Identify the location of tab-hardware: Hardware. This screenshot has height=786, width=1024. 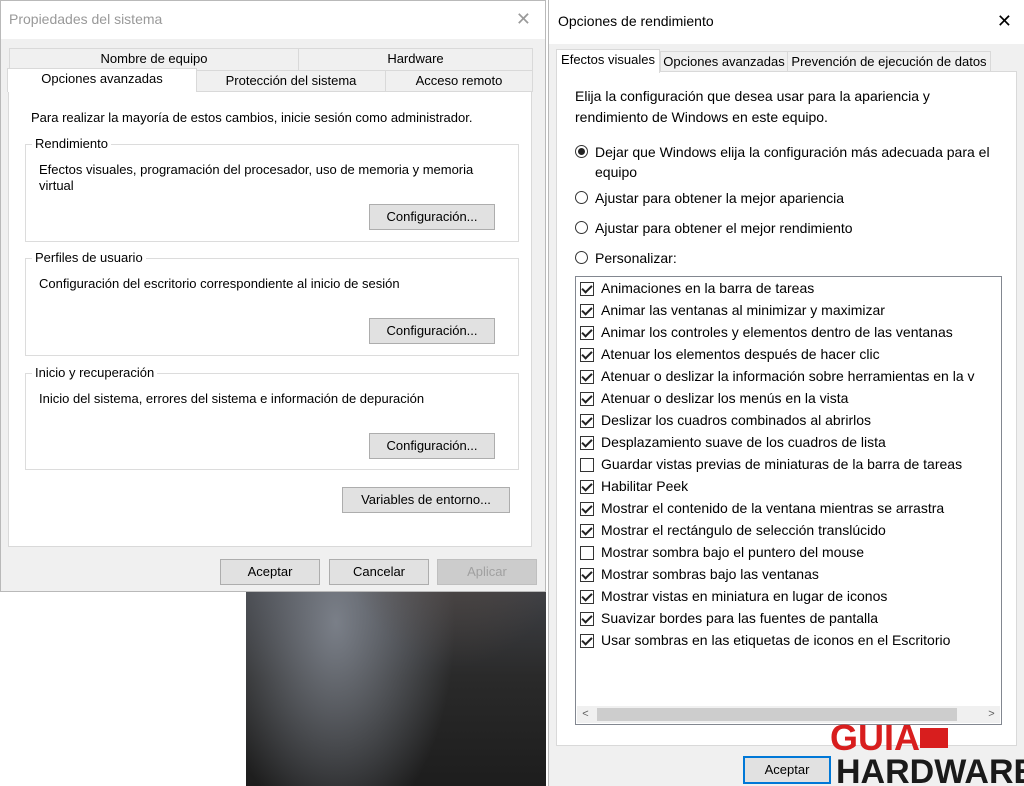
(415, 59).